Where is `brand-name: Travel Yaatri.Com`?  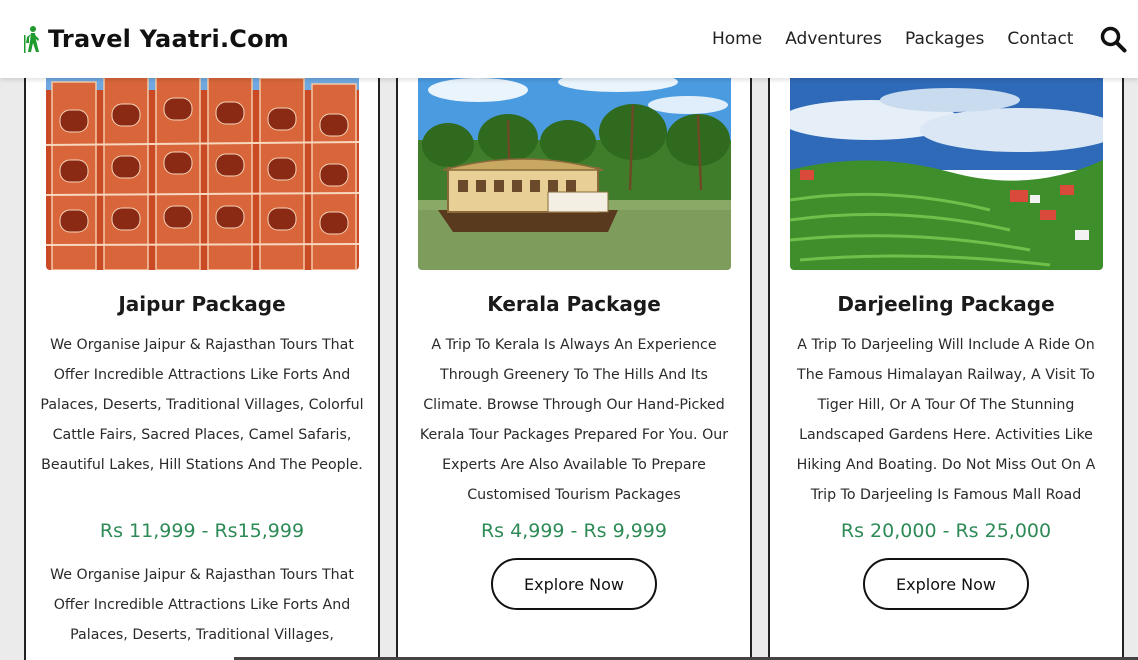
brand-name: Travel Yaatri.Com is located at coordinates (168, 39).